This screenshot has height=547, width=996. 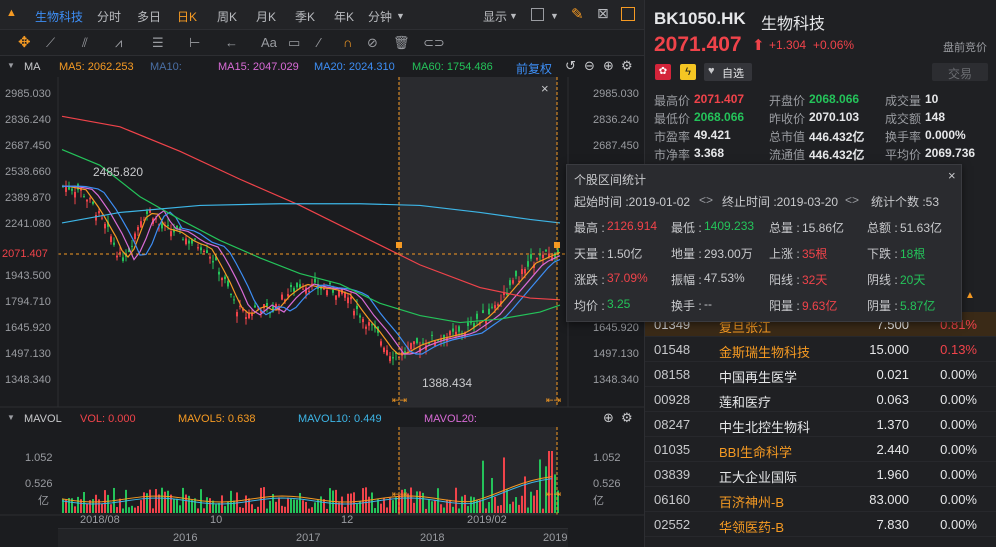 What do you see at coordinates (627, 66) in the screenshot?
I see `settings-icon: ⚙` at bounding box center [627, 66].